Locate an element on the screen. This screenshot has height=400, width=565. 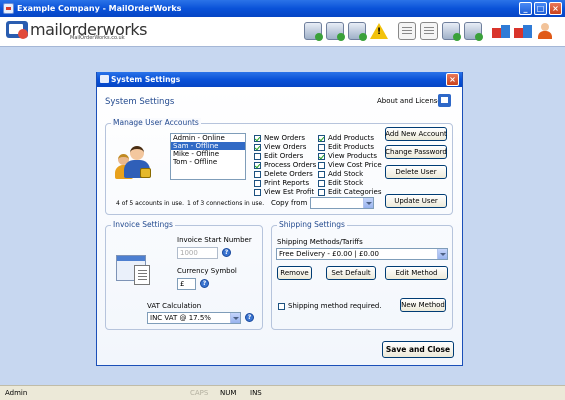
computer-settings-icon is located at coordinates (473, 31).